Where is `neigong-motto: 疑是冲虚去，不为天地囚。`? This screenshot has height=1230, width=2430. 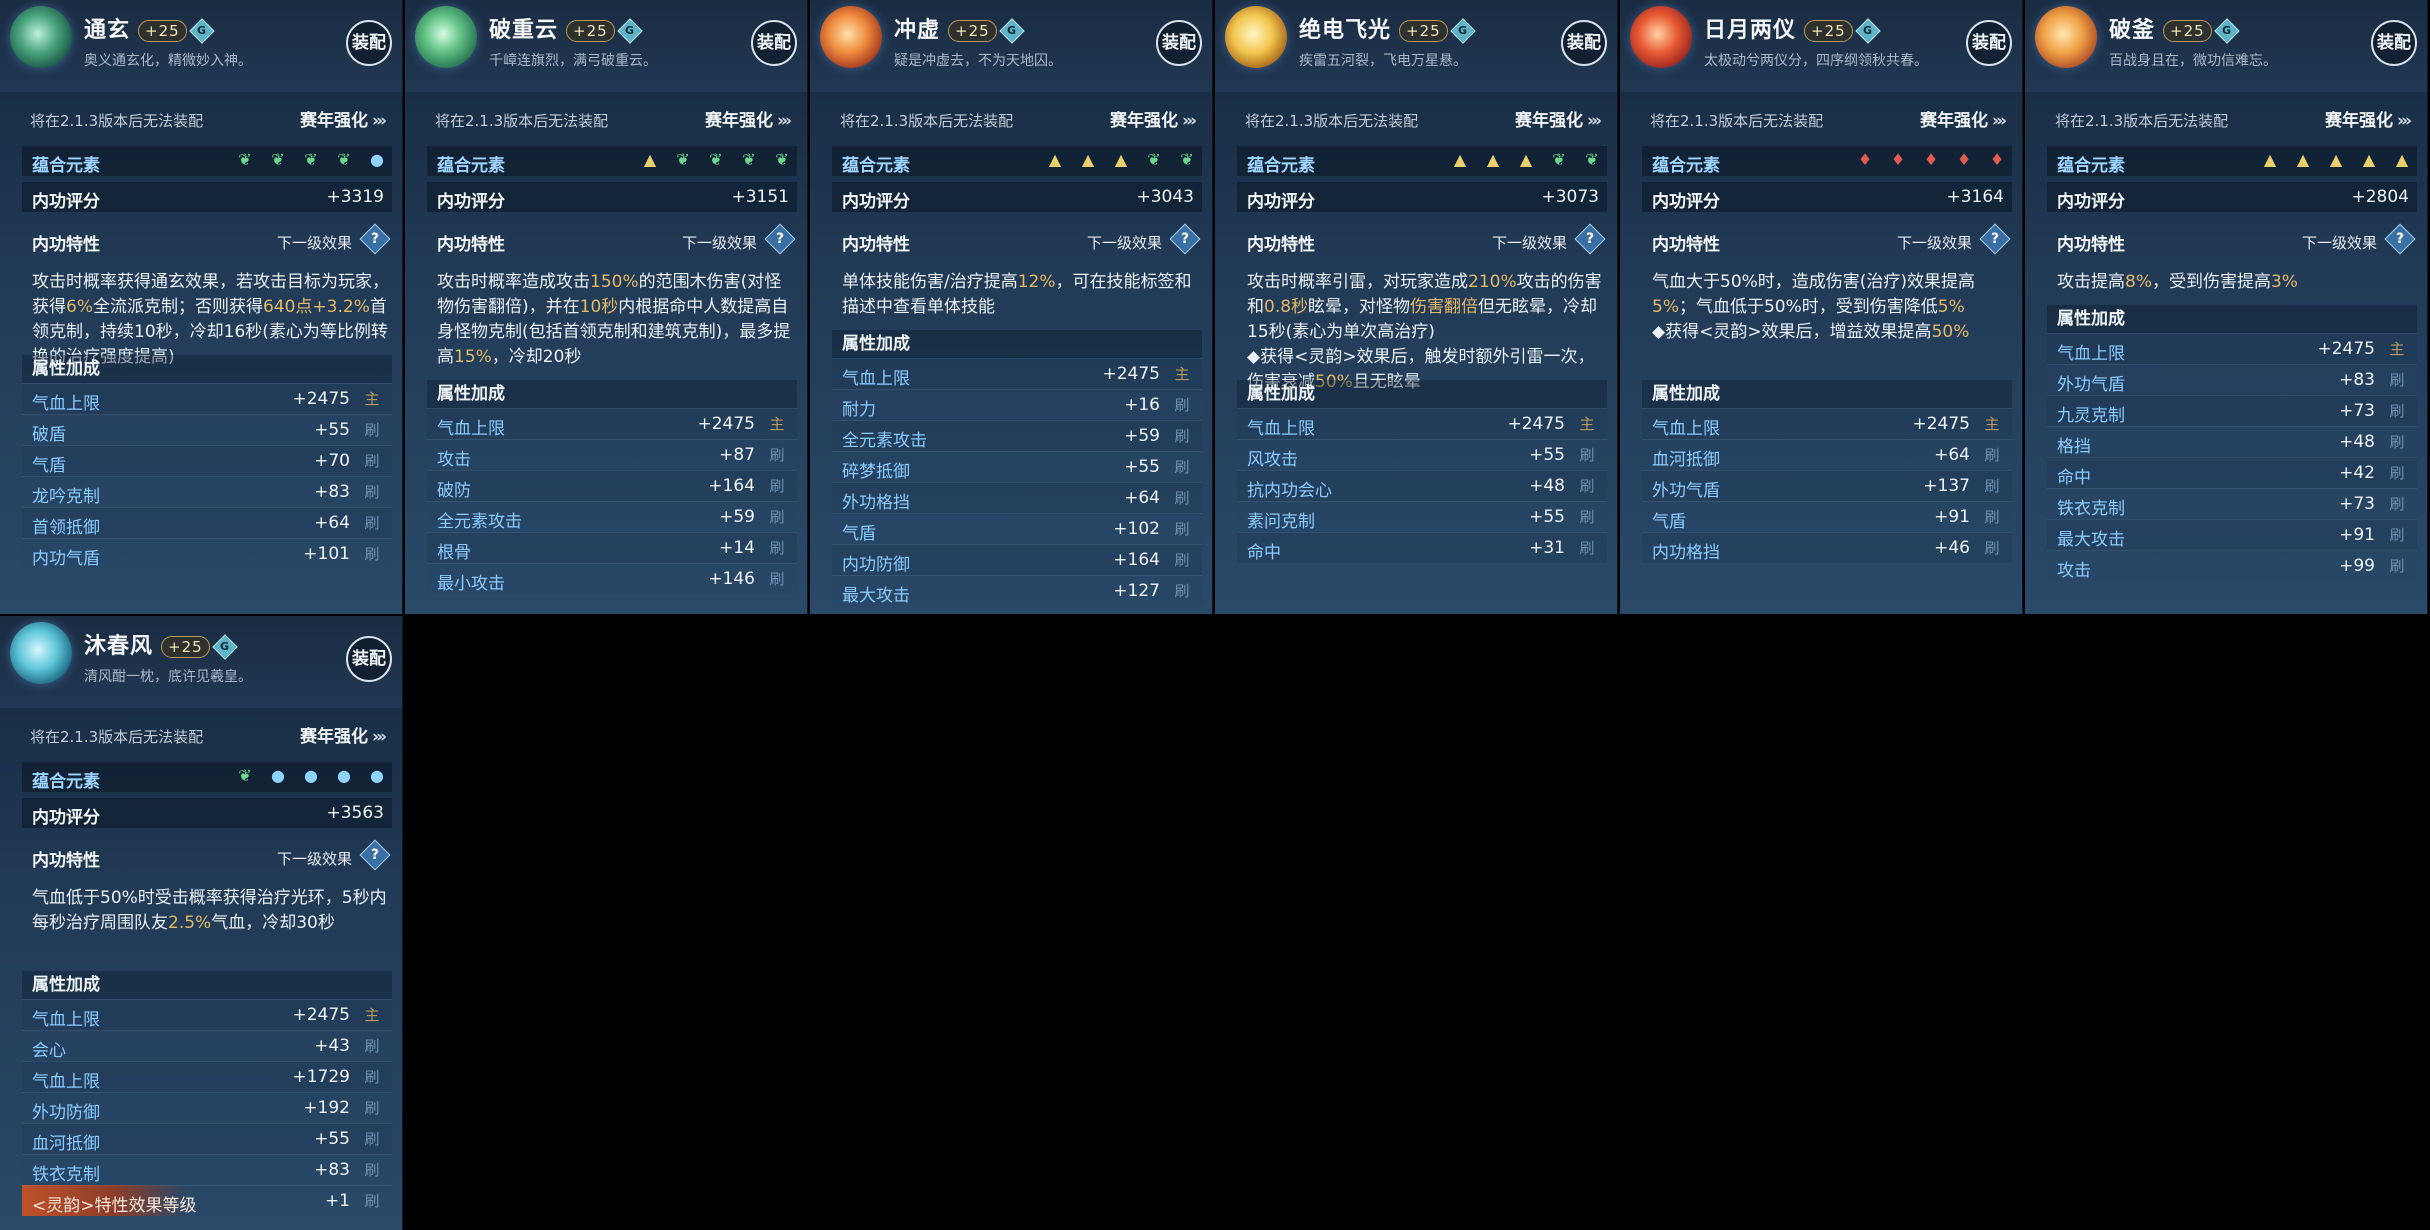
neigong-motto: 疑是冲虚去，不为天地囚。 is located at coordinates (978, 61).